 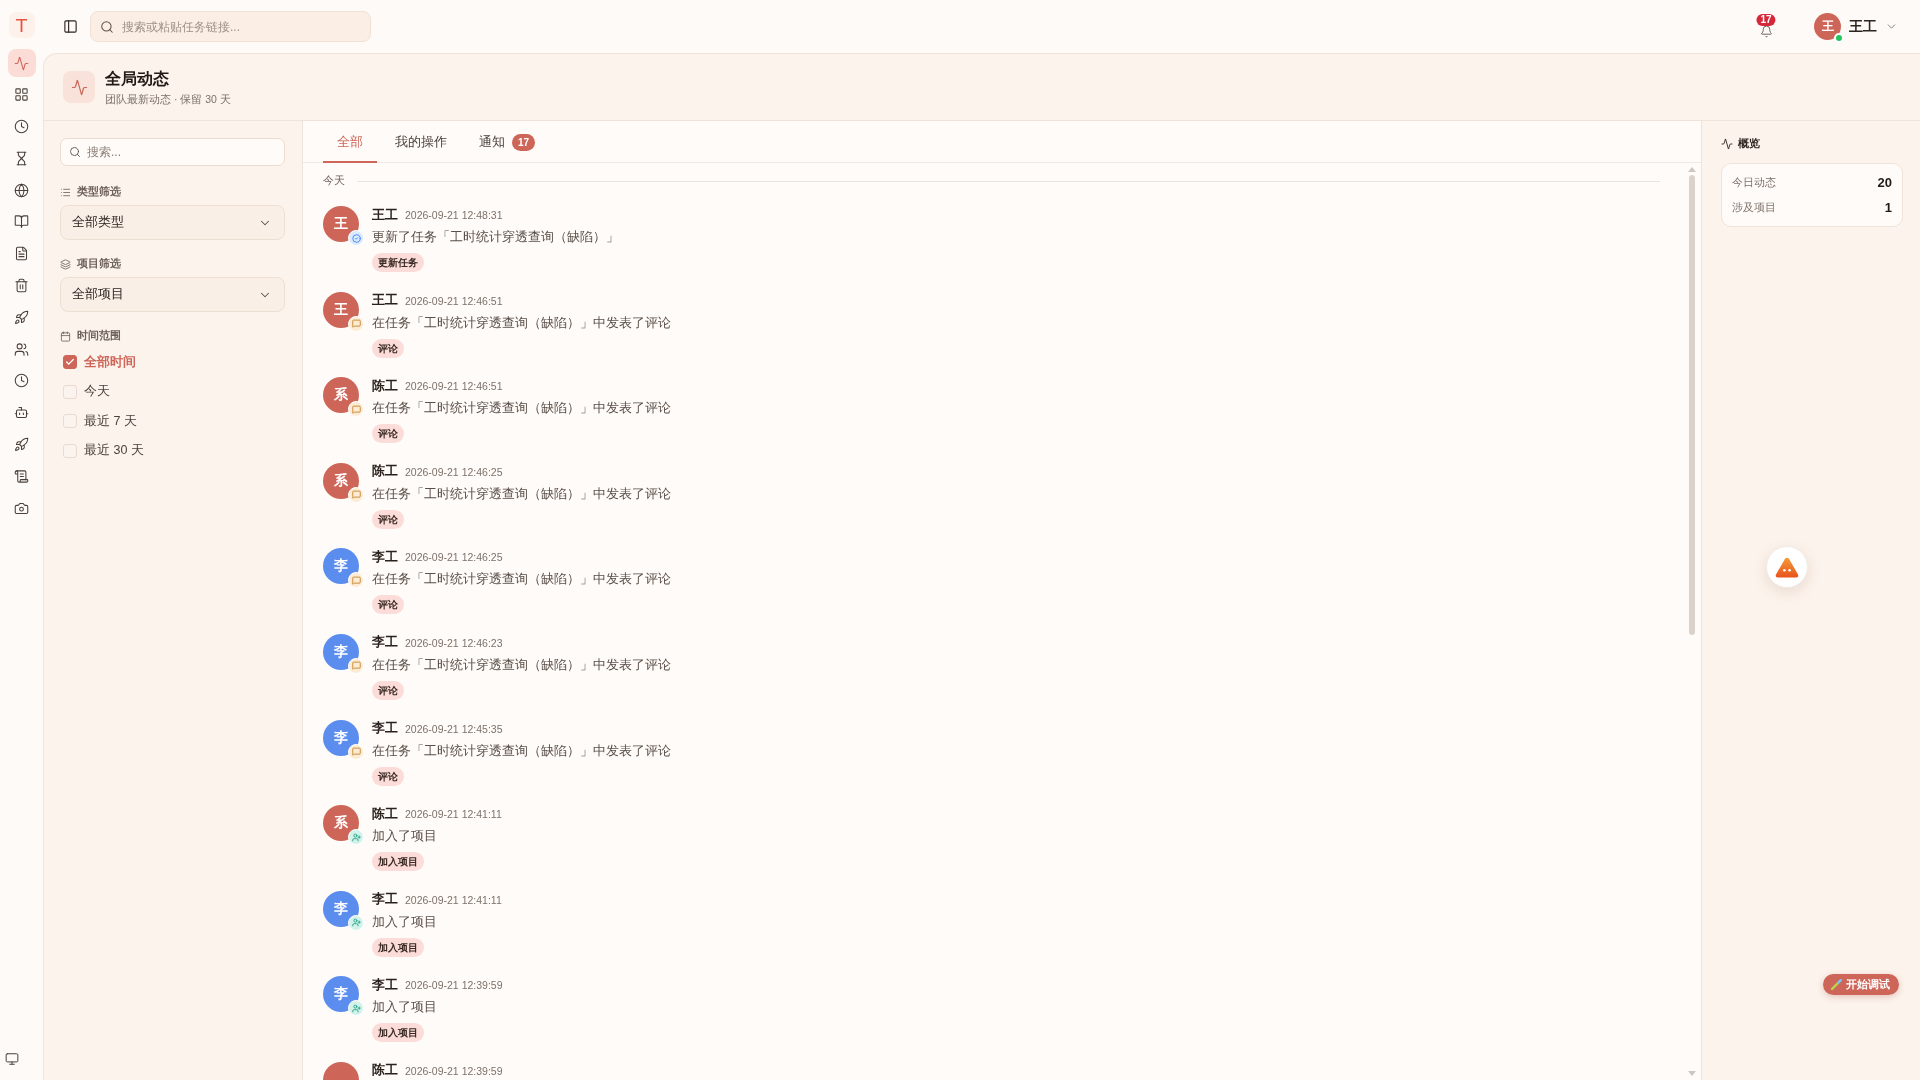 What do you see at coordinates (172, 294) in the screenshot?
I see `project-select: 全部项目` at bounding box center [172, 294].